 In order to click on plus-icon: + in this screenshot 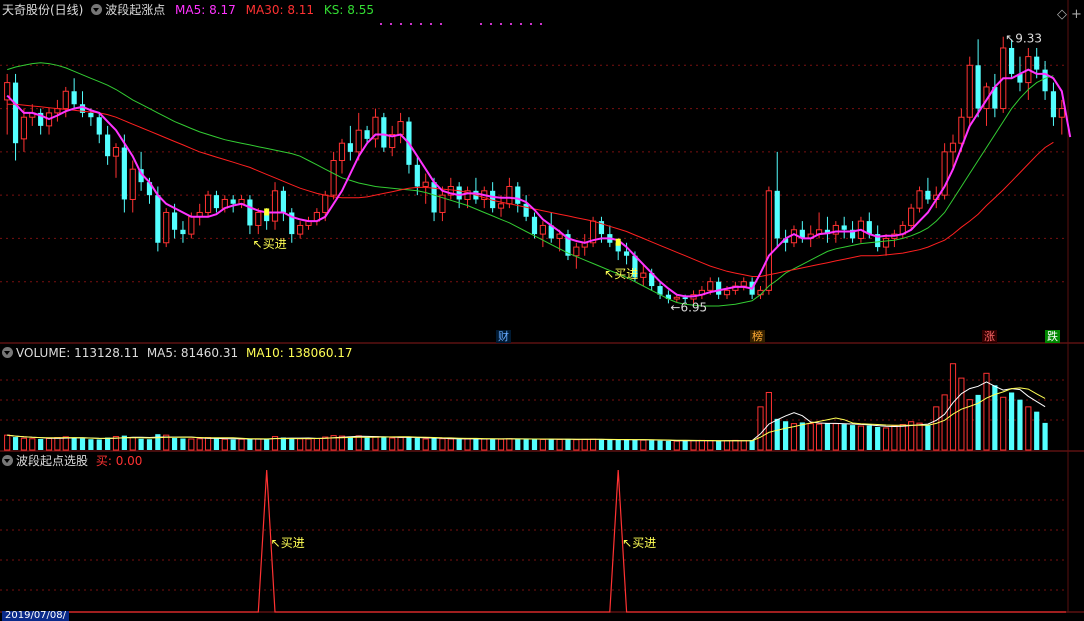, I will do `click(1076, 15)`.